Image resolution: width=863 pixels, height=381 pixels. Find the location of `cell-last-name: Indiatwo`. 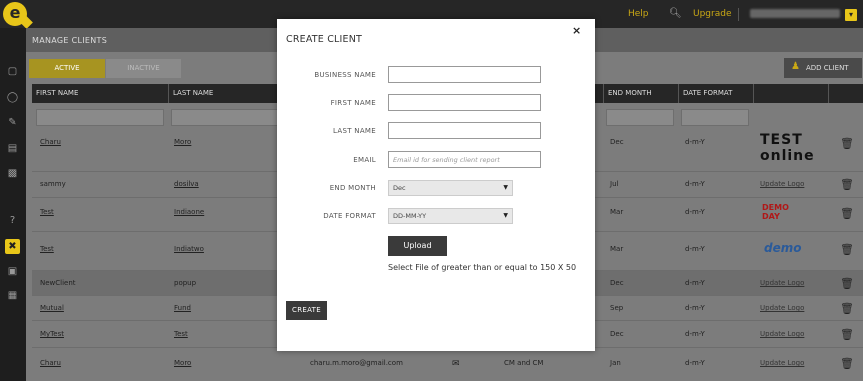

cell-last-name: Indiatwo is located at coordinates (189, 249).